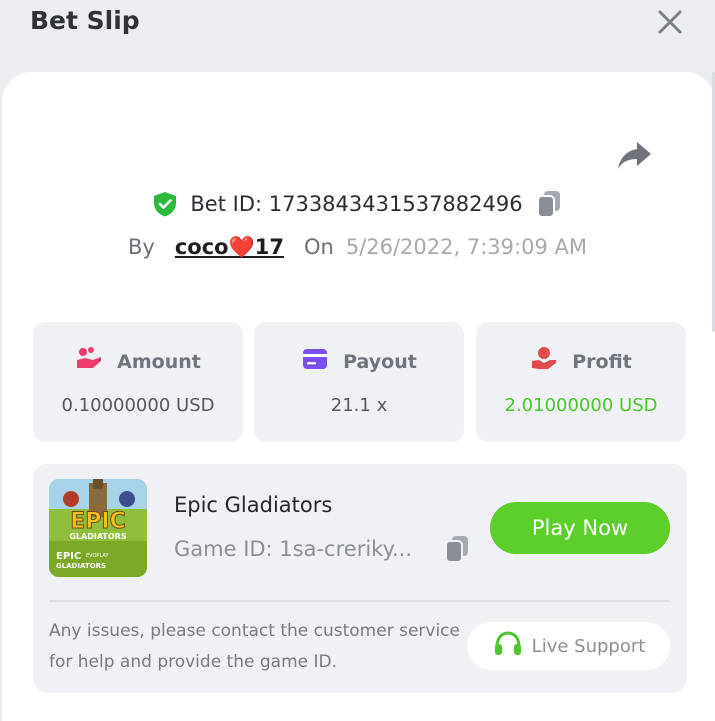 This screenshot has height=721, width=715. I want to click on bet-author-row: By coco❤️17 On 5/26/2022, 7:39:09 AM, so click(357, 247).